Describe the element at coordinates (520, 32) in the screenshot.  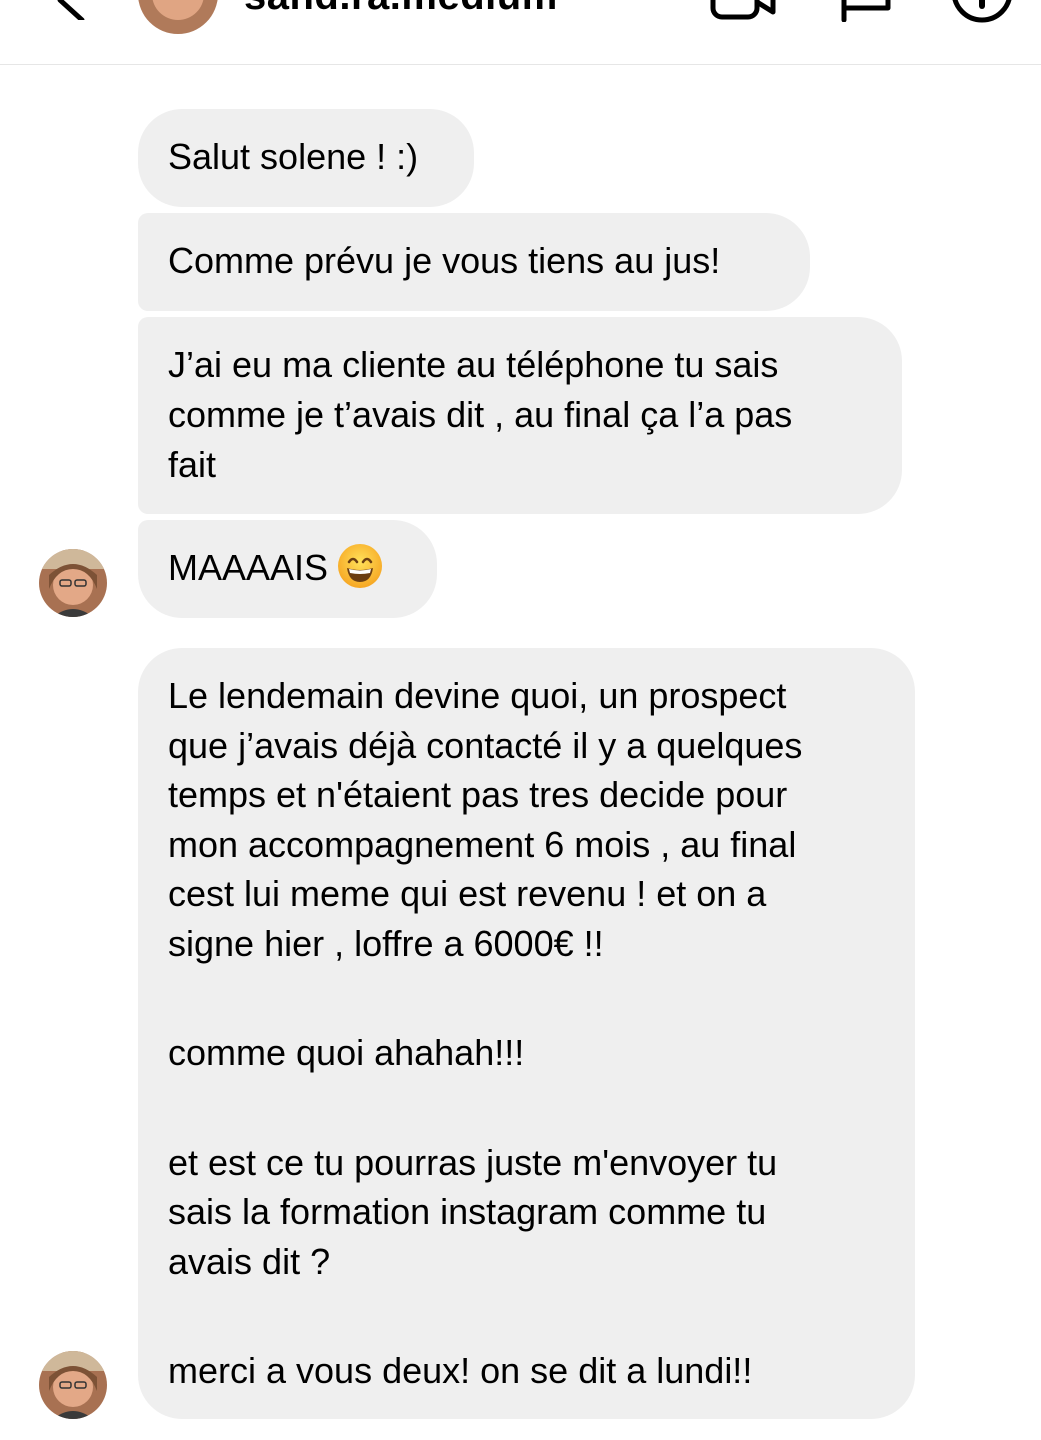
I see `chat-header: sand.ra.medium` at that location.